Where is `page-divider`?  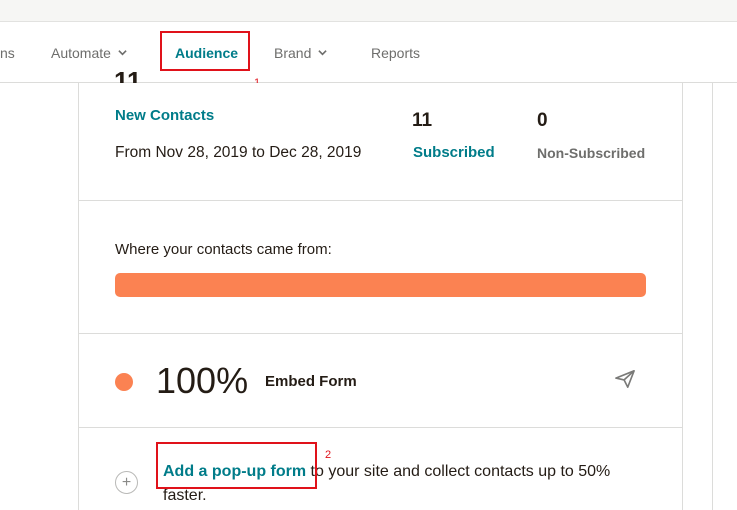
page-divider is located at coordinates (712, 296).